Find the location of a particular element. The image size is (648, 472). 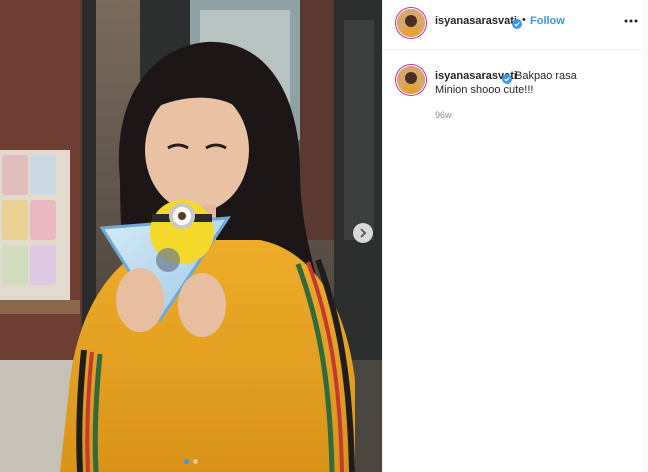

verified-badge is located at coordinates (515, 24).